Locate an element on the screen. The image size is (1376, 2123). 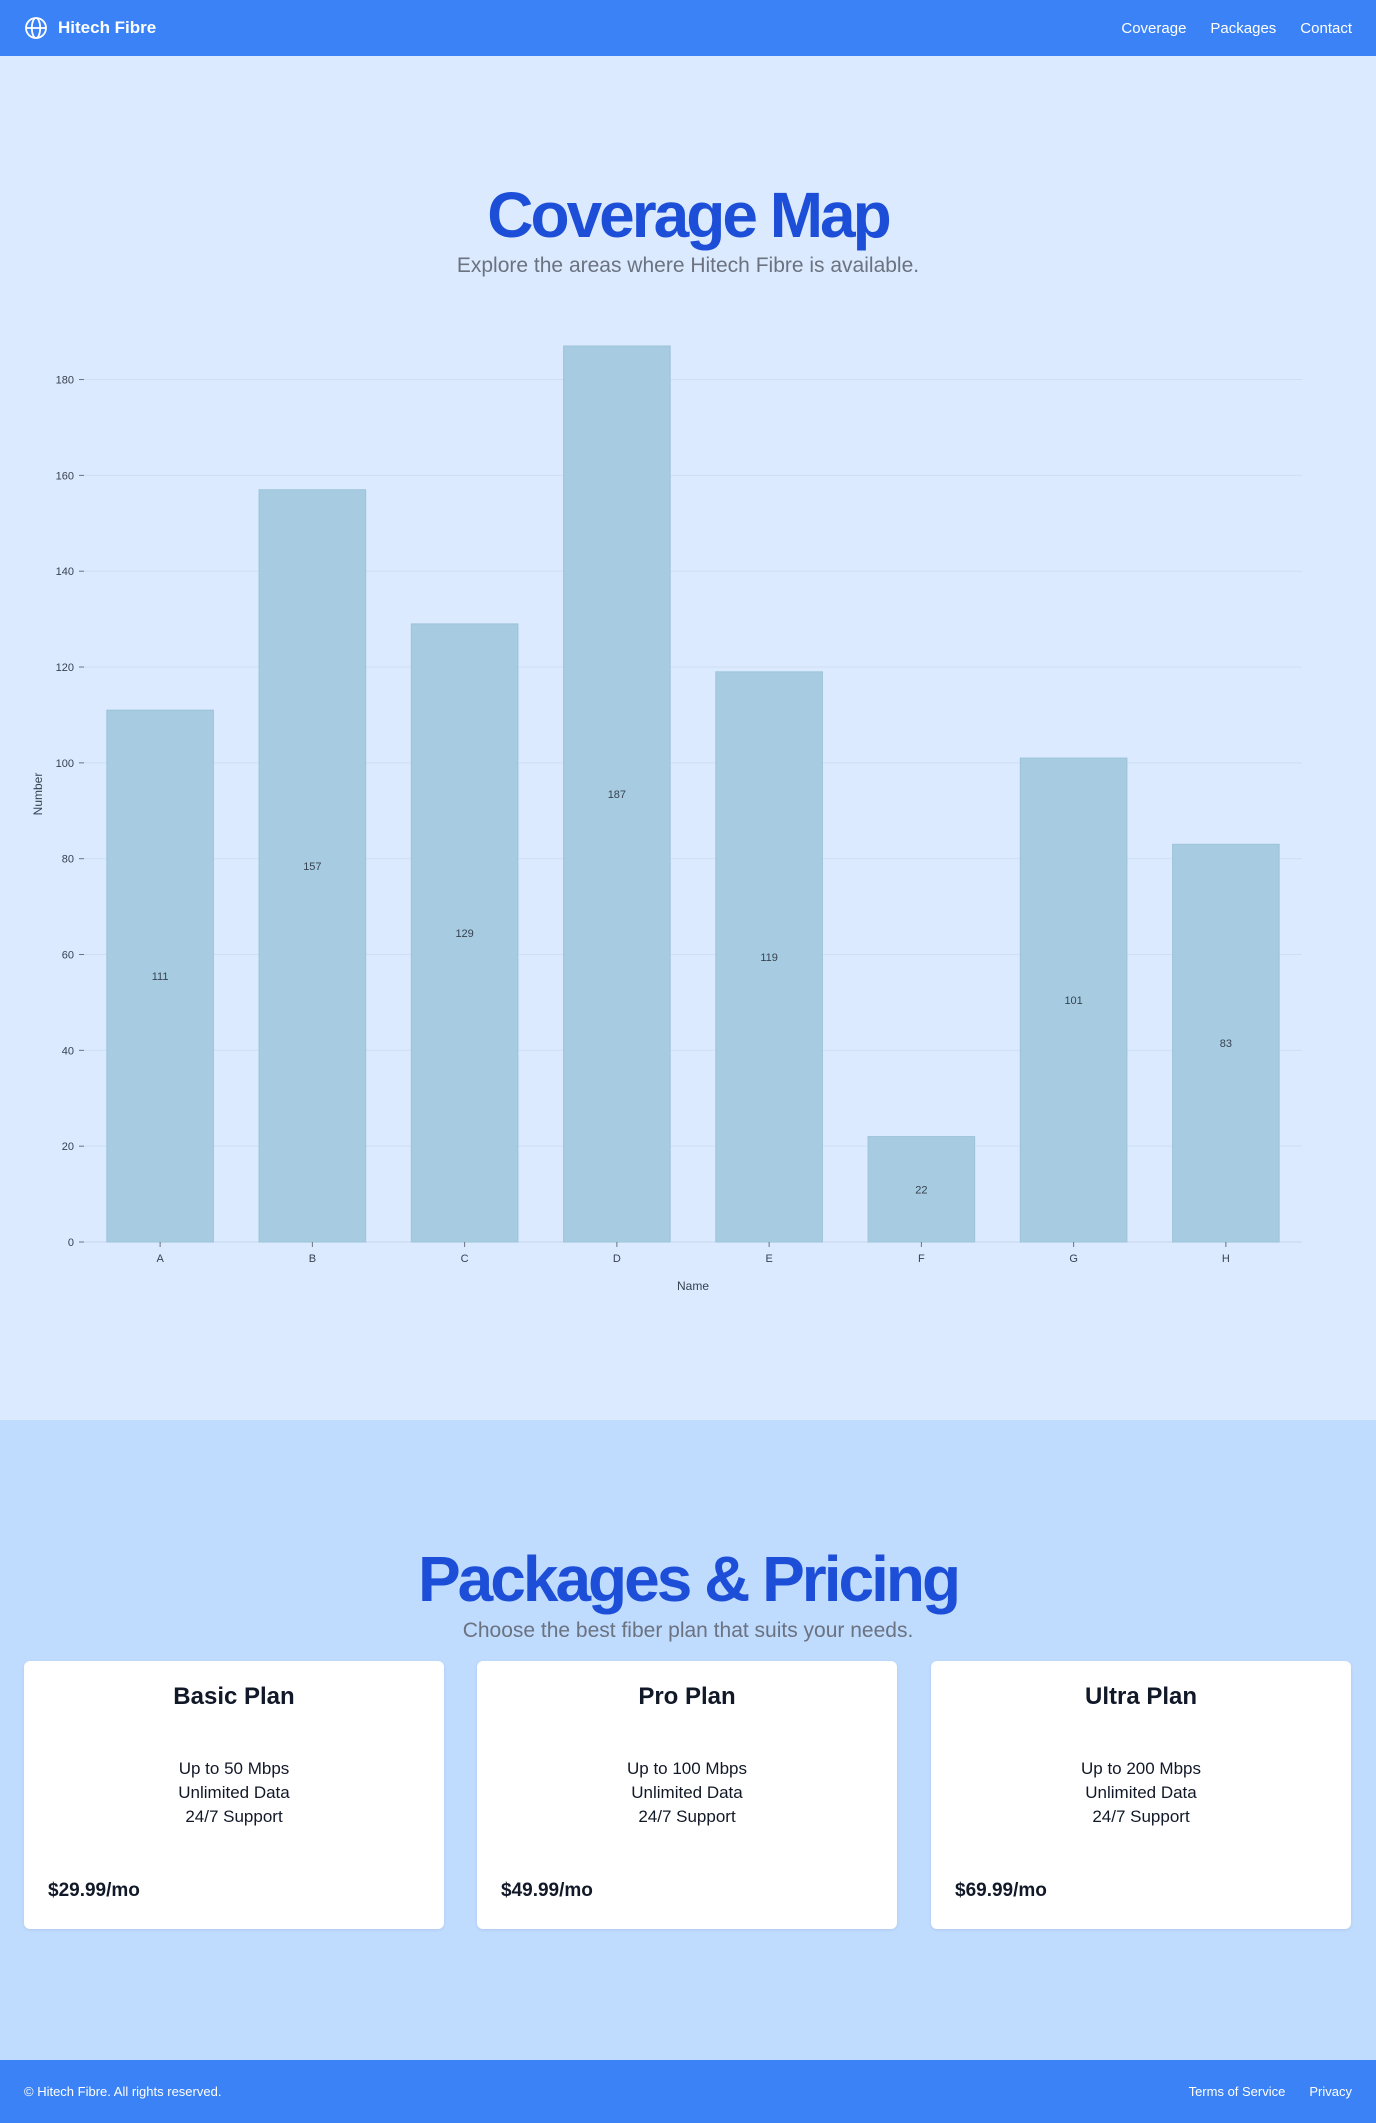
copyright-text: © Hitech Fibre. All rights reserved. is located at coordinates (123, 2091).